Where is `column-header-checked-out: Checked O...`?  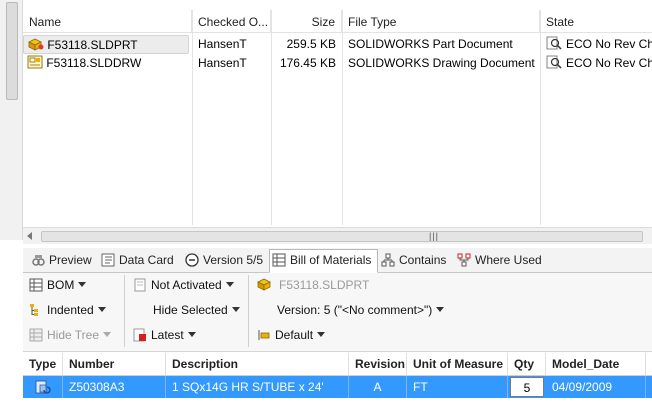 column-header-checked-out: Checked O... is located at coordinates (231, 21).